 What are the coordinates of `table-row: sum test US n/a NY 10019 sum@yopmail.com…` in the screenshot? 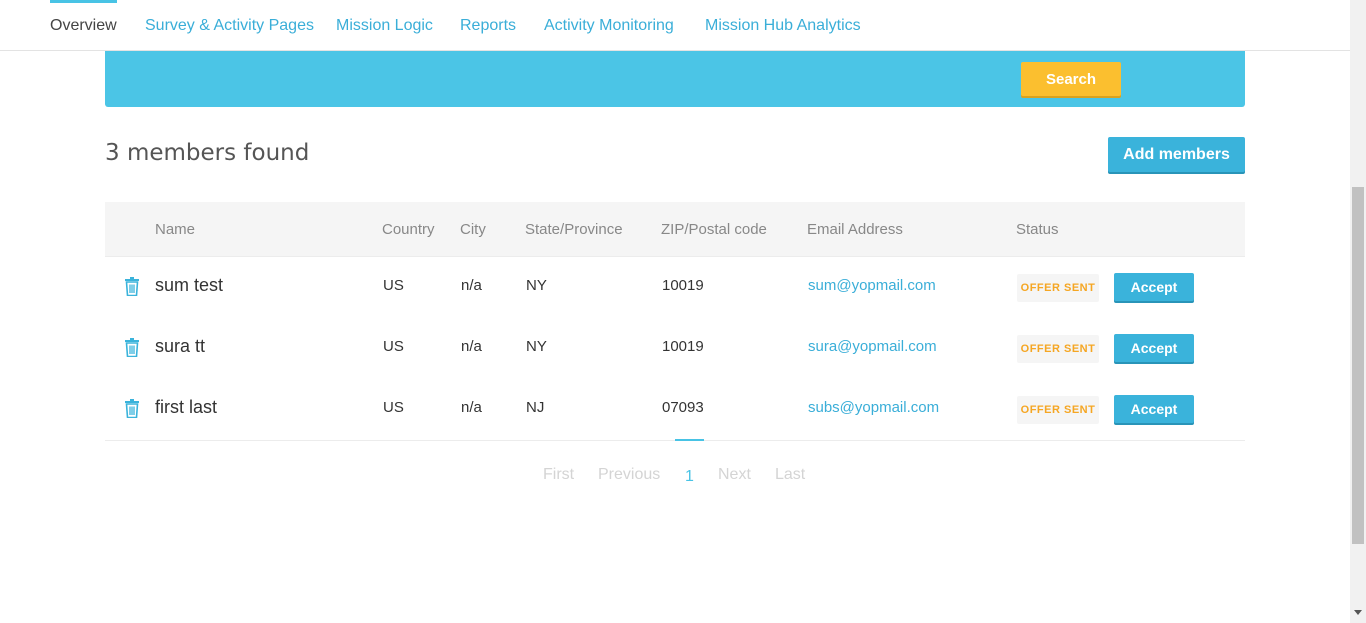 It's located at (675, 287).